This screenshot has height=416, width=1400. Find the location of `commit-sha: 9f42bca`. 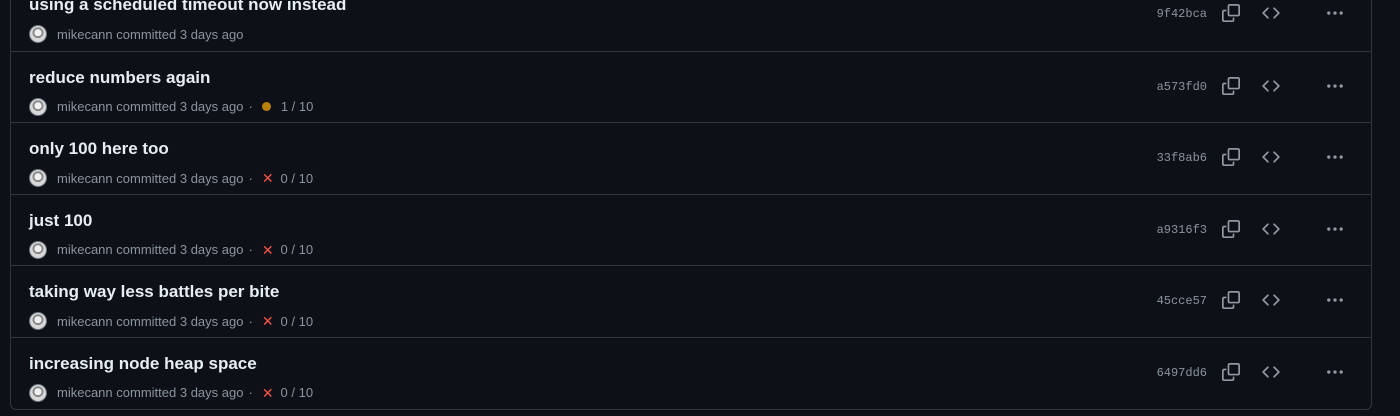

commit-sha: 9f42bca is located at coordinates (1182, 14).